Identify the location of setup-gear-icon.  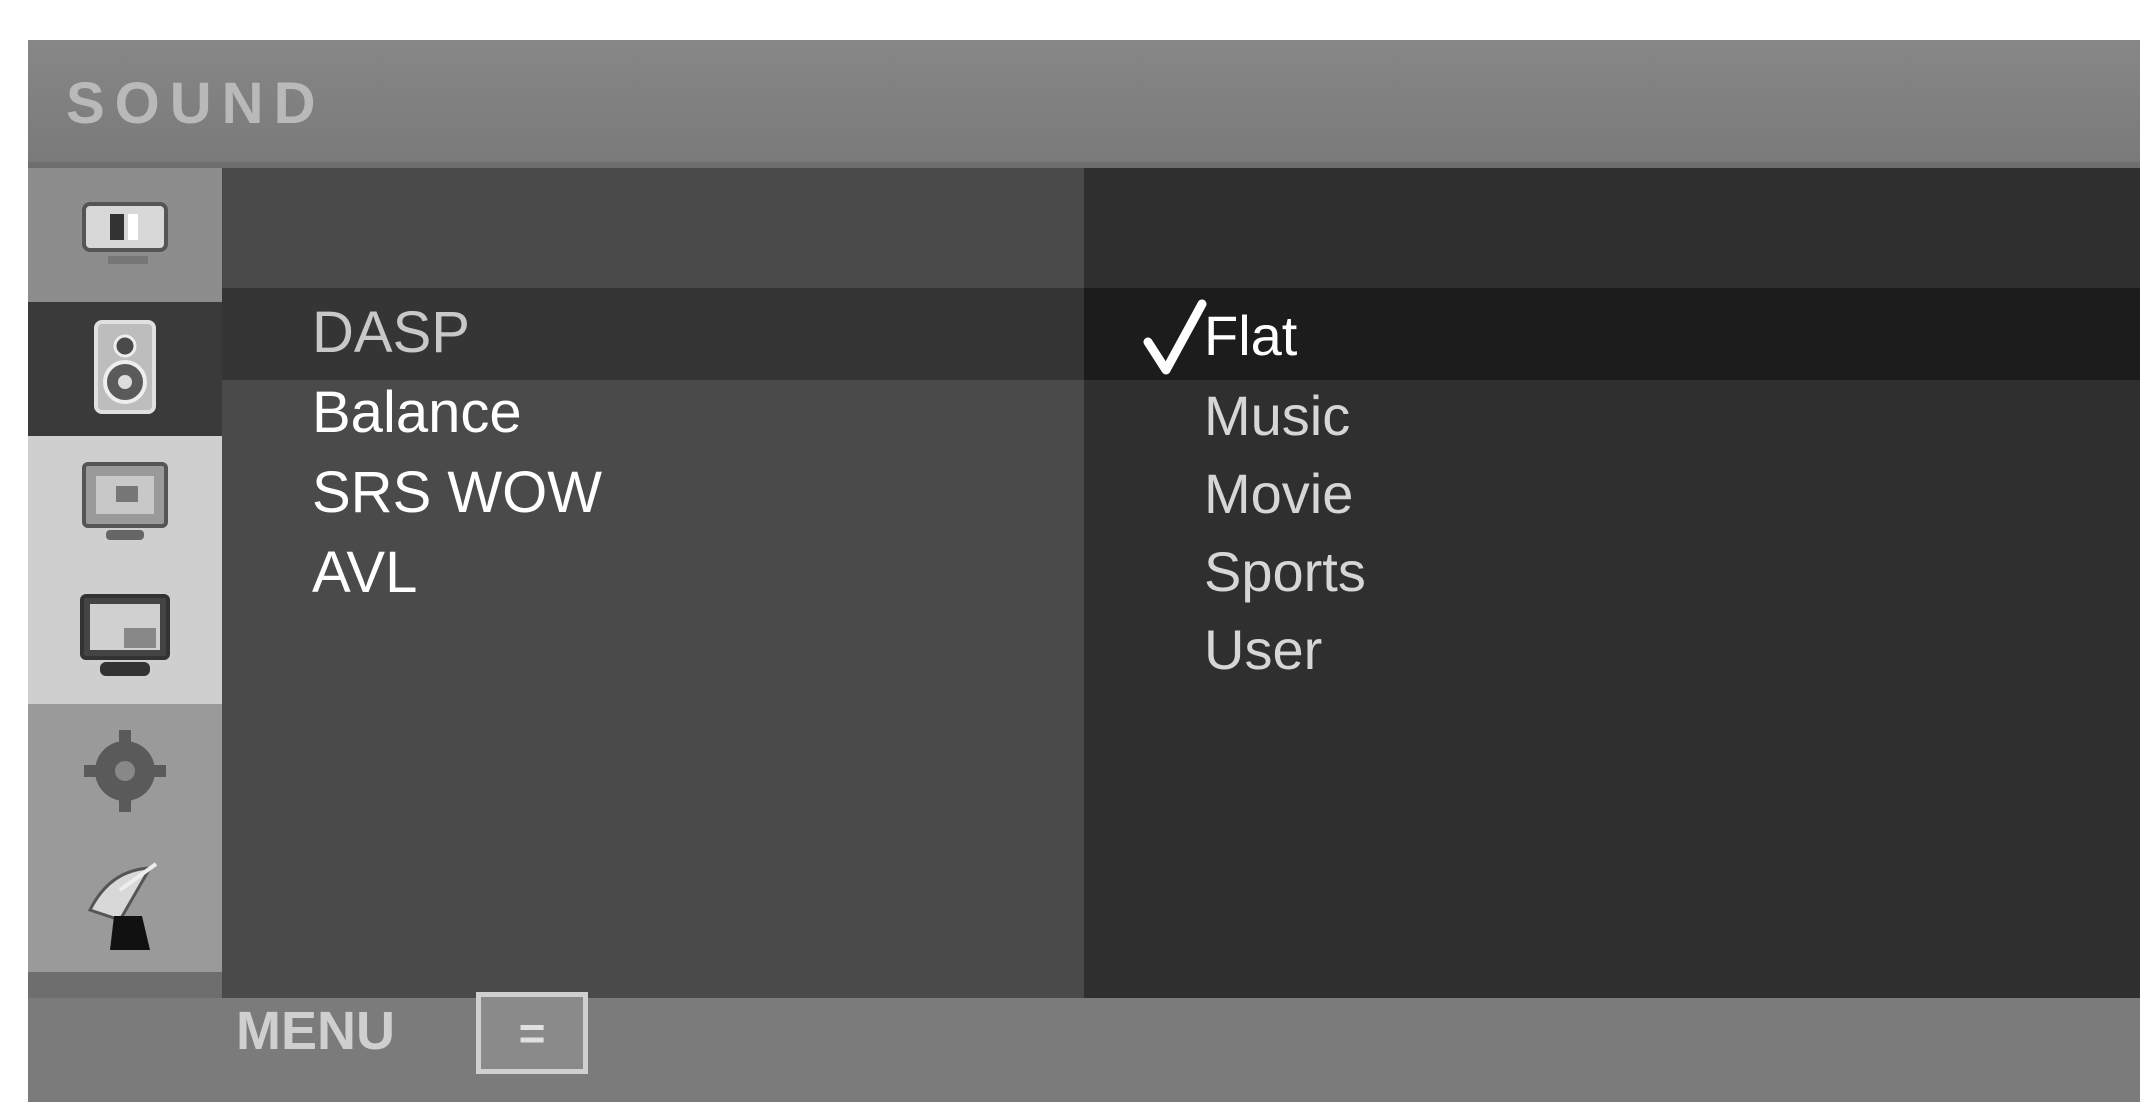
(125, 771).